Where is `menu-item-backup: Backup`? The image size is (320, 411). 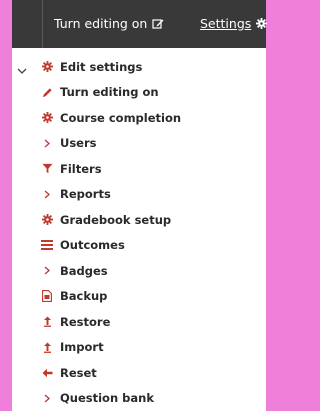 menu-item-backup: Backup is located at coordinates (139, 297).